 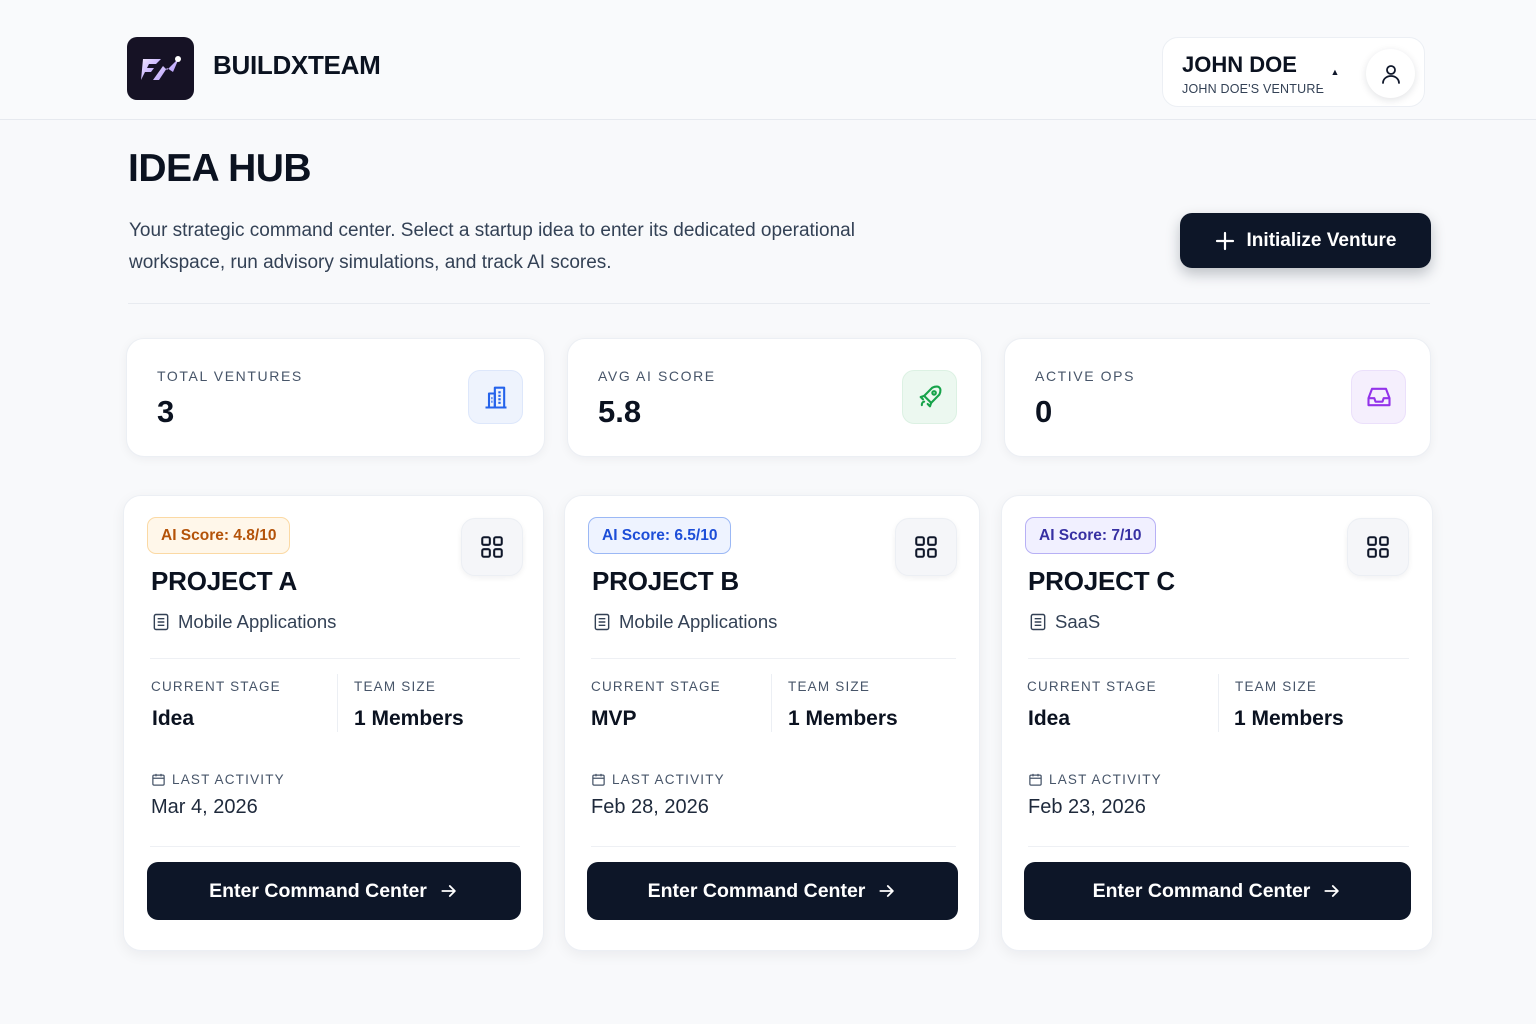 I want to click on project-category-label: SaaS, so click(x=1078, y=621).